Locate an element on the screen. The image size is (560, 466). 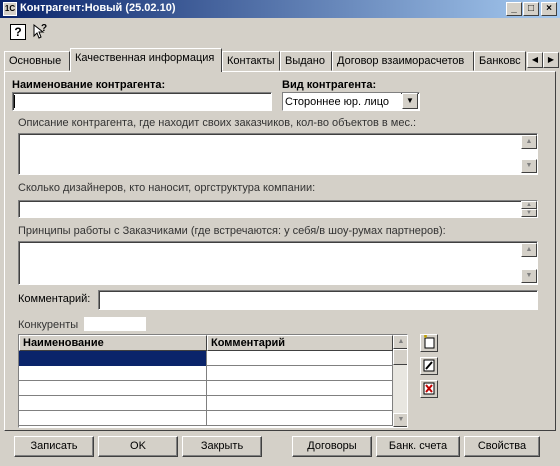
save-button: Записать is located at coordinates (54, 446).